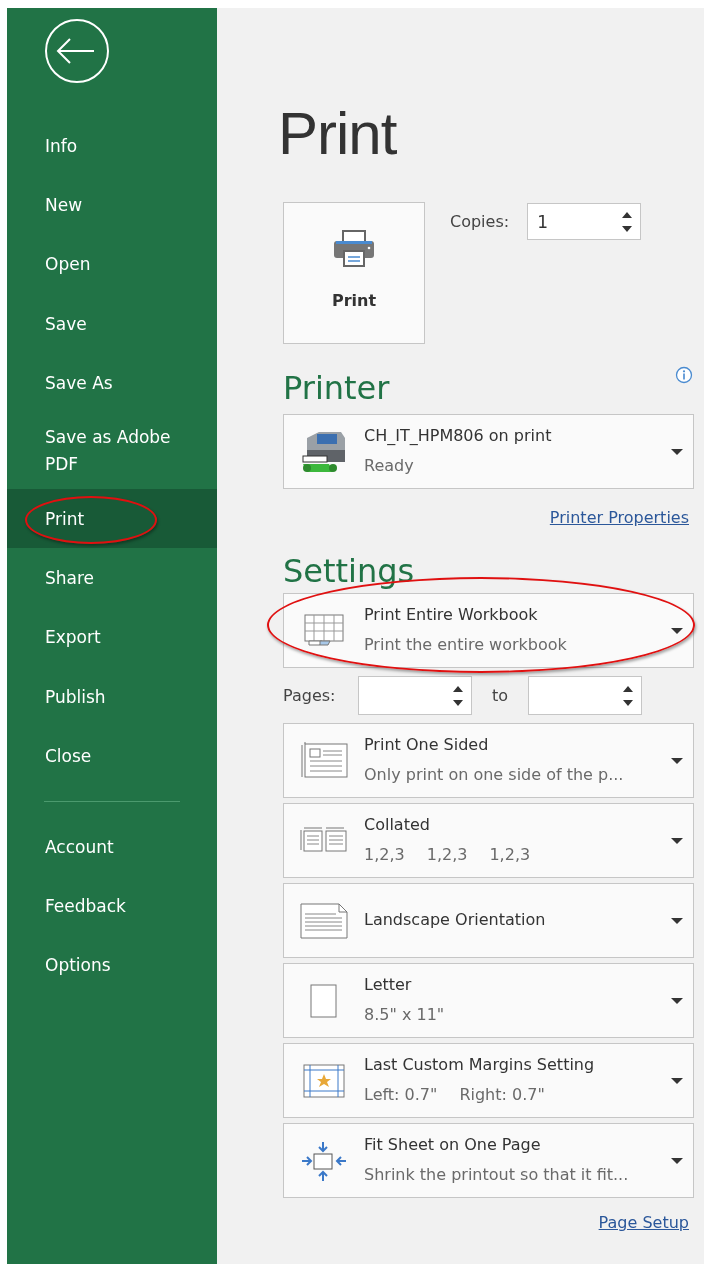 This screenshot has width=704, height=1264. I want to click on nav-item: Feedback, so click(112, 906).